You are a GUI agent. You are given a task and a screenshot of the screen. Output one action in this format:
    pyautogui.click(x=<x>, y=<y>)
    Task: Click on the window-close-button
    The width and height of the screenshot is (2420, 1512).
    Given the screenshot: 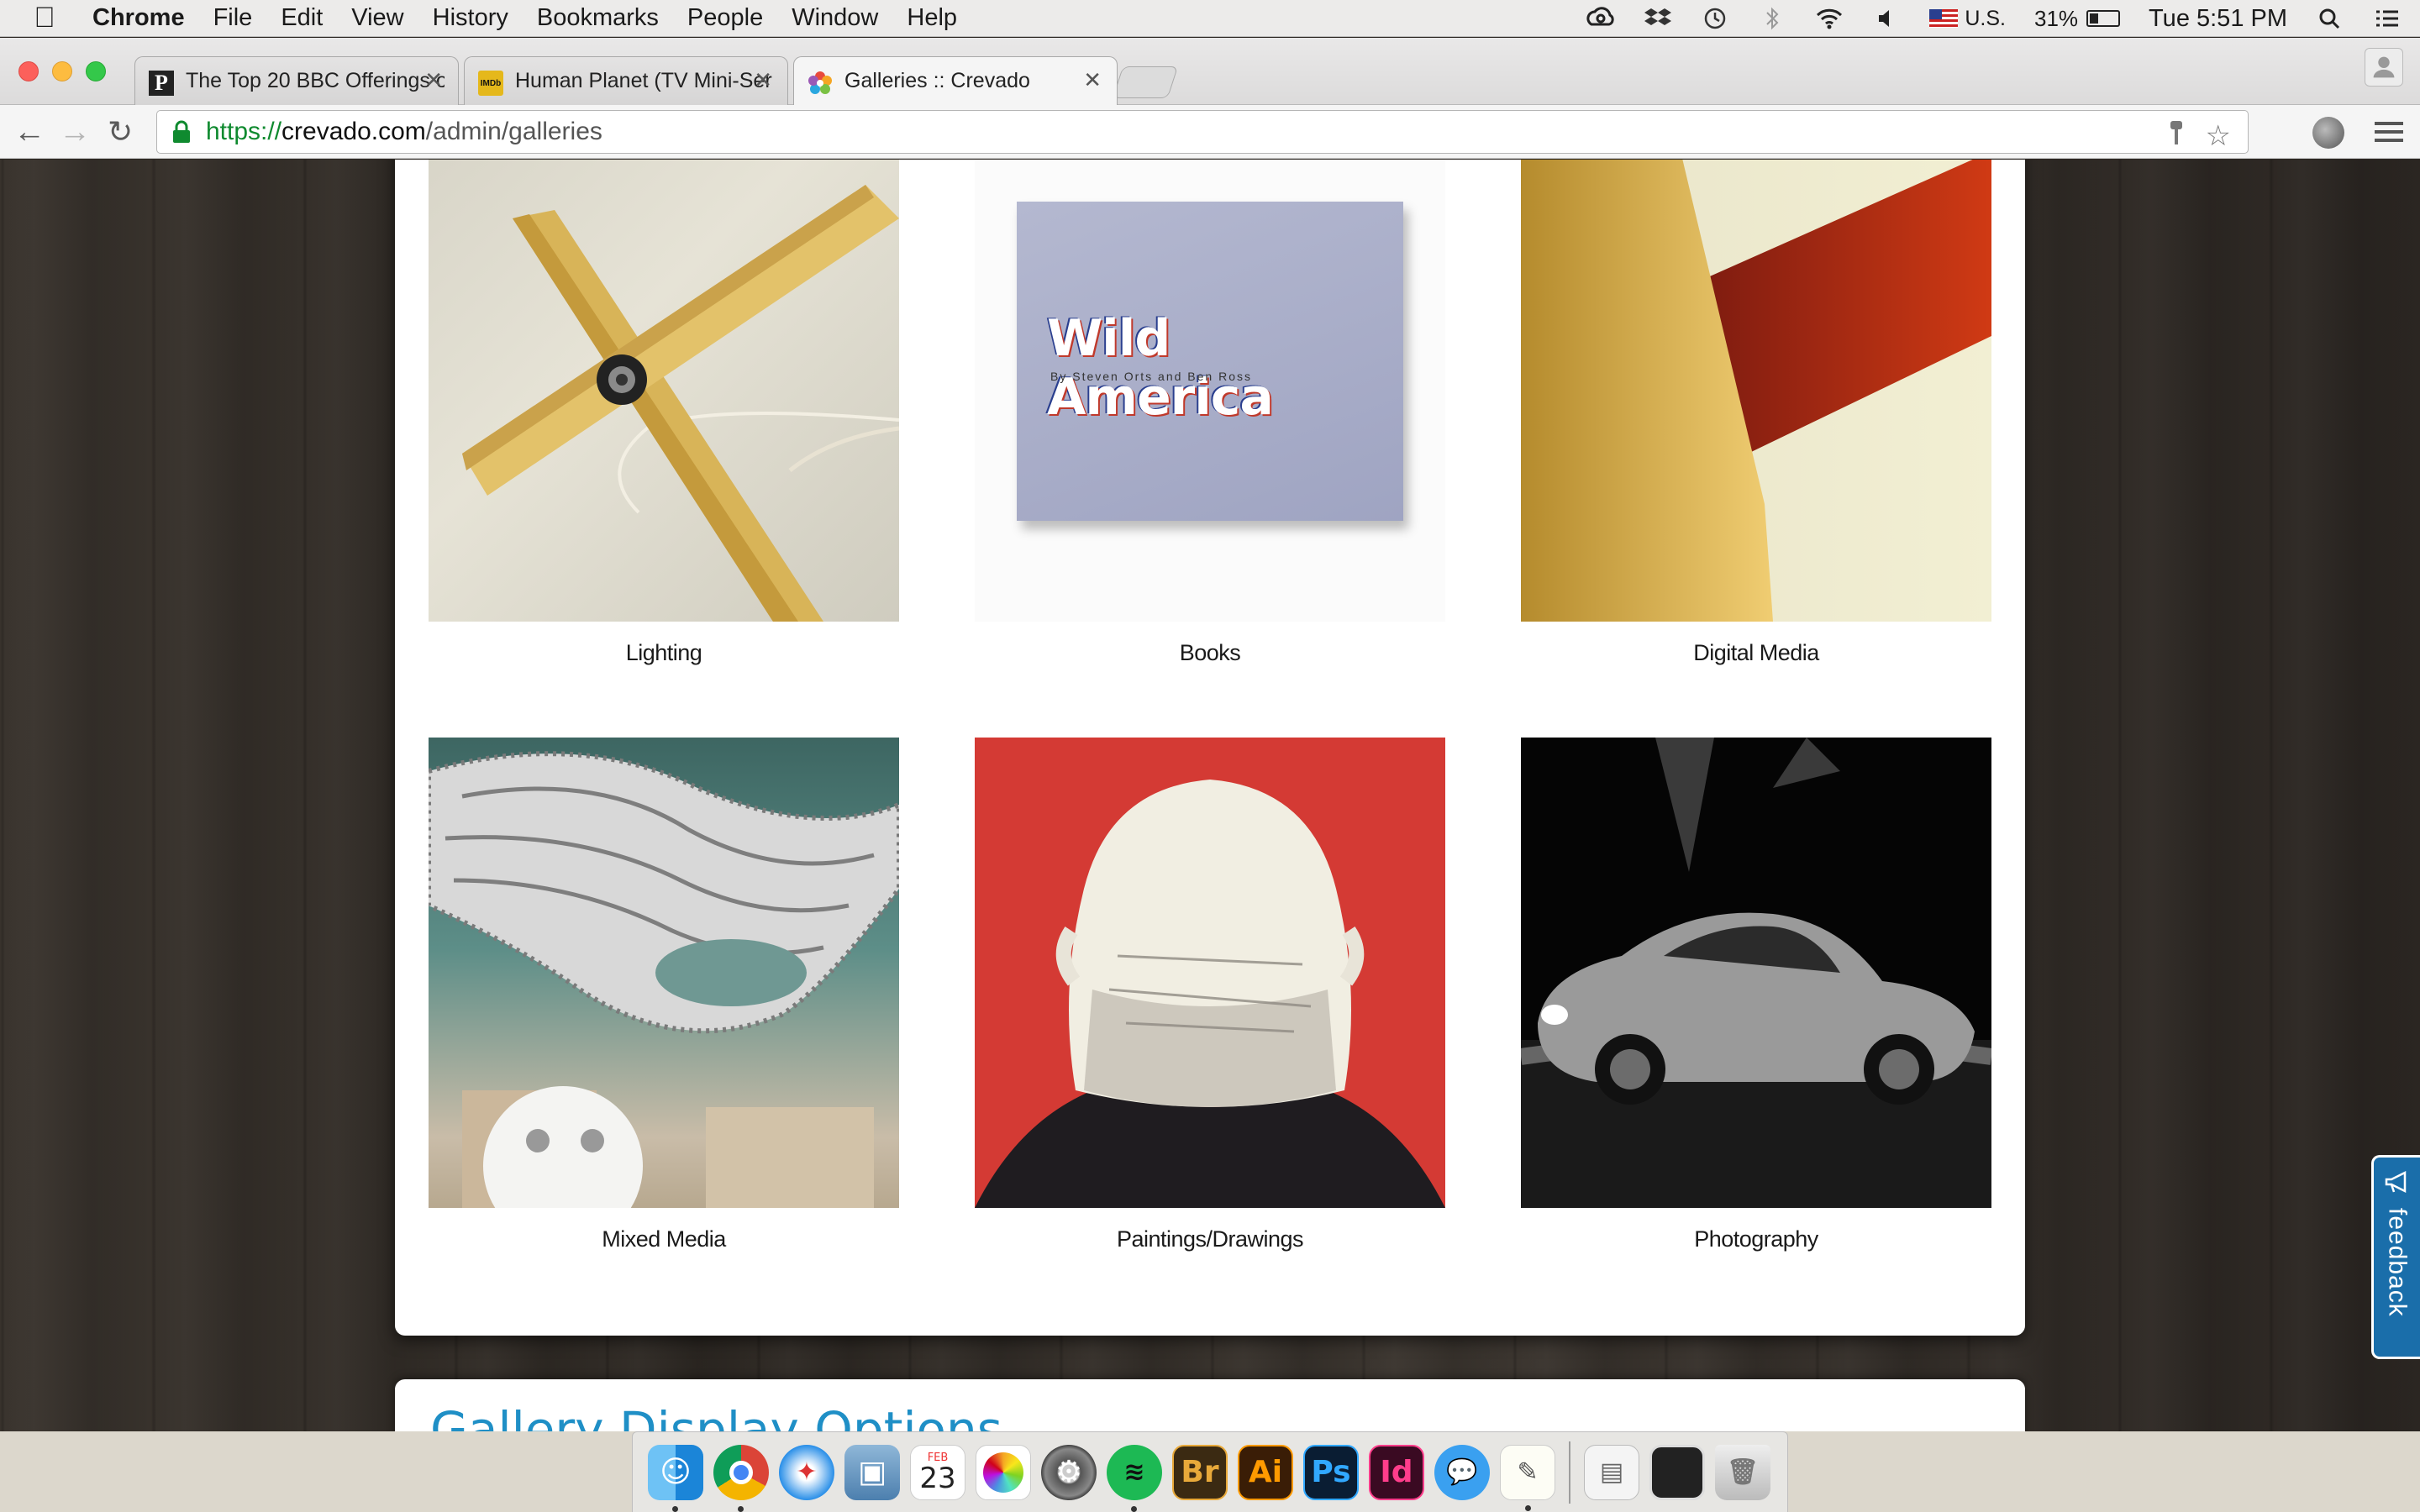 What is the action you would take?
    pyautogui.click(x=28, y=71)
    